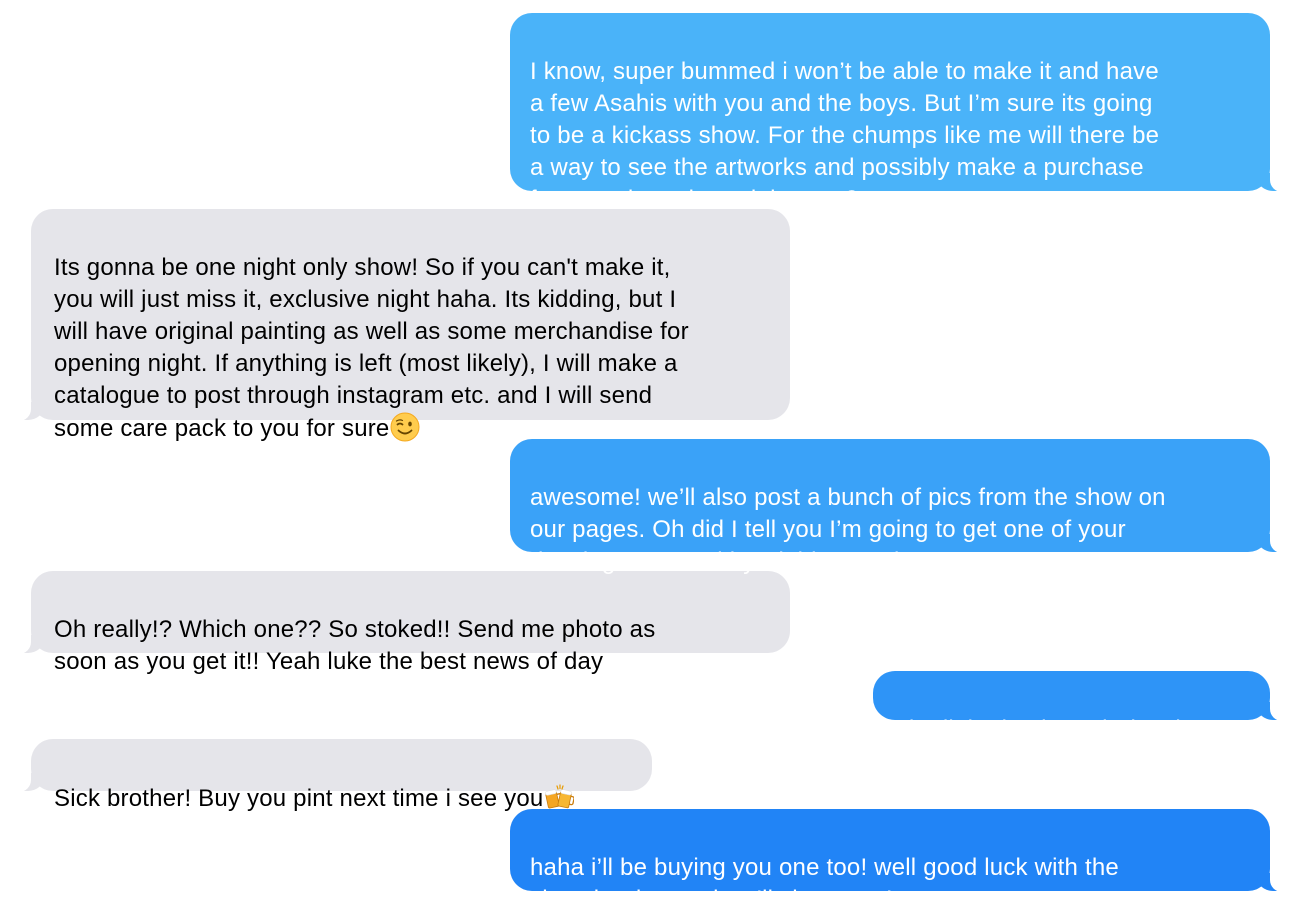 Image resolution: width=1298 pixels, height=916 pixels. What do you see at coordinates (559, 797) in the screenshot?
I see `clinking-beer-mugs-icon` at bounding box center [559, 797].